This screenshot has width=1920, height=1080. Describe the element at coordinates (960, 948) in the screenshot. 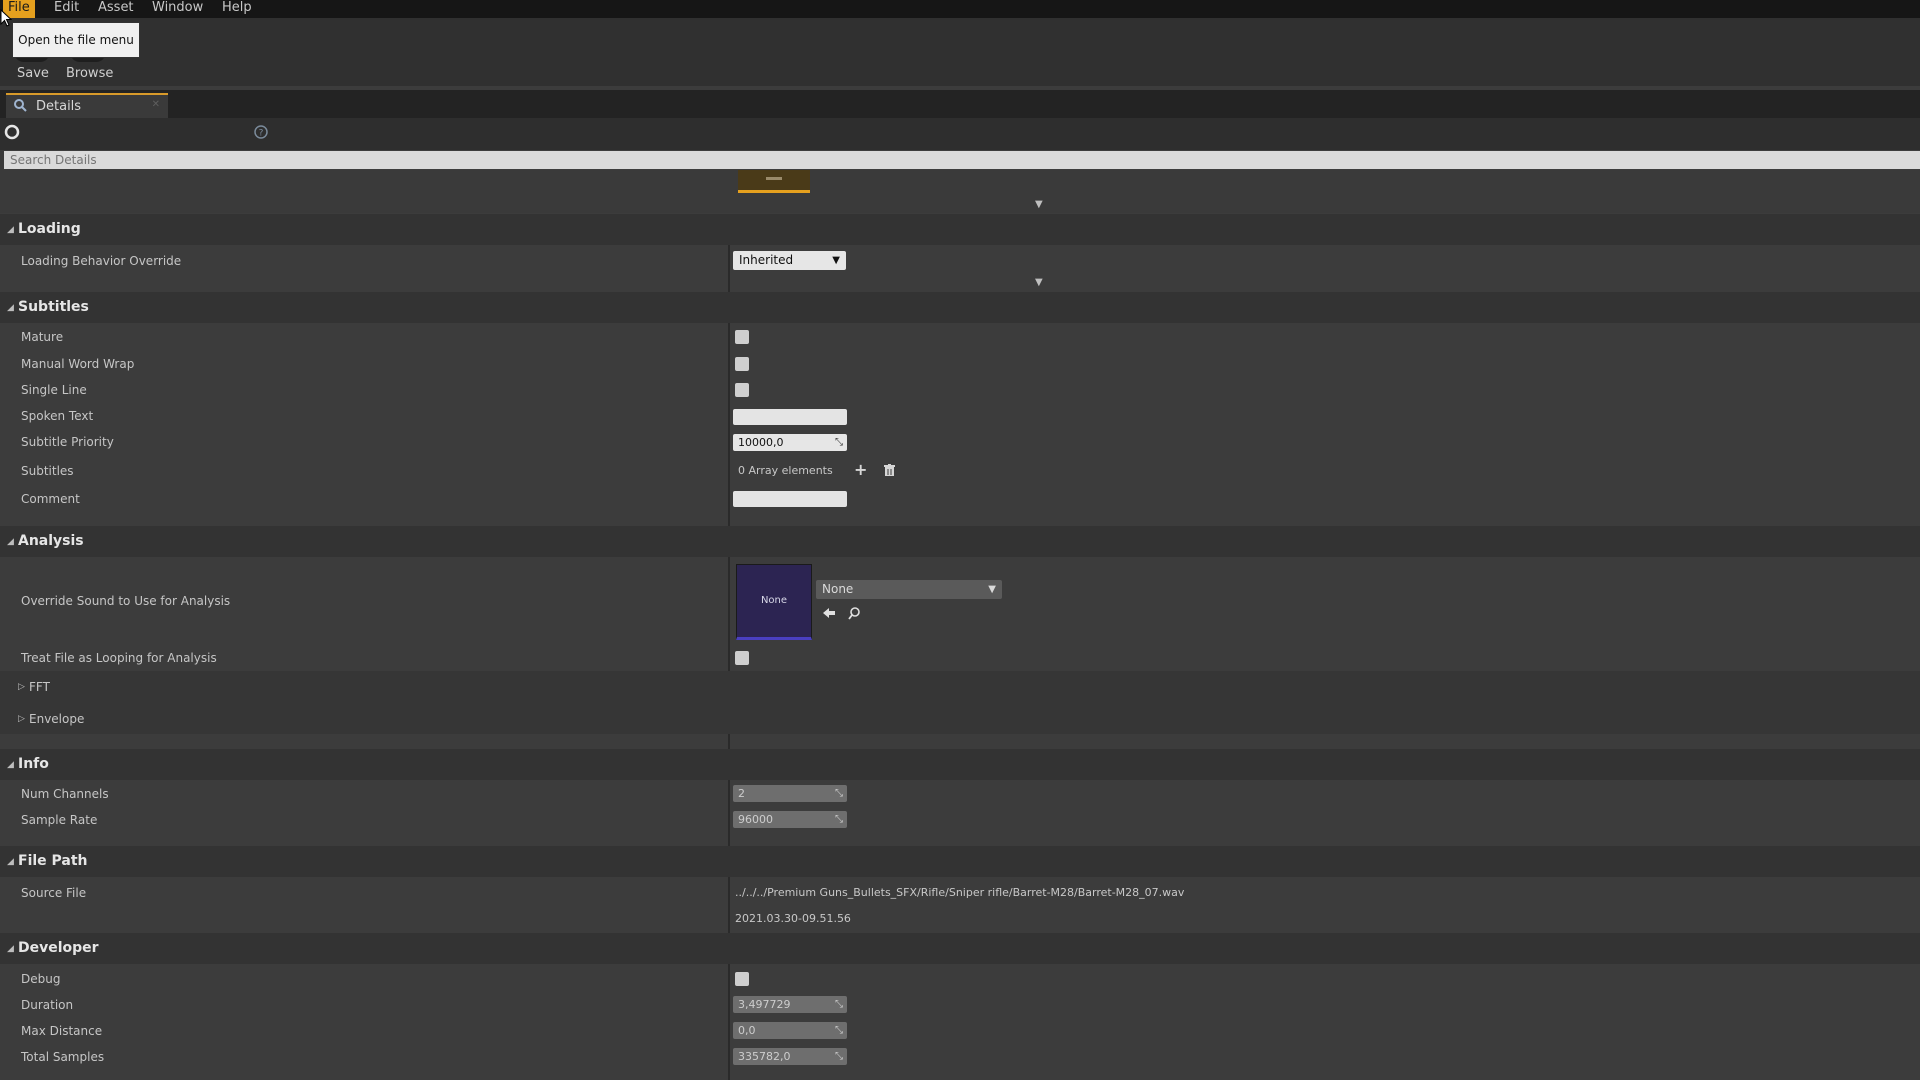

I see `category-developer` at that location.